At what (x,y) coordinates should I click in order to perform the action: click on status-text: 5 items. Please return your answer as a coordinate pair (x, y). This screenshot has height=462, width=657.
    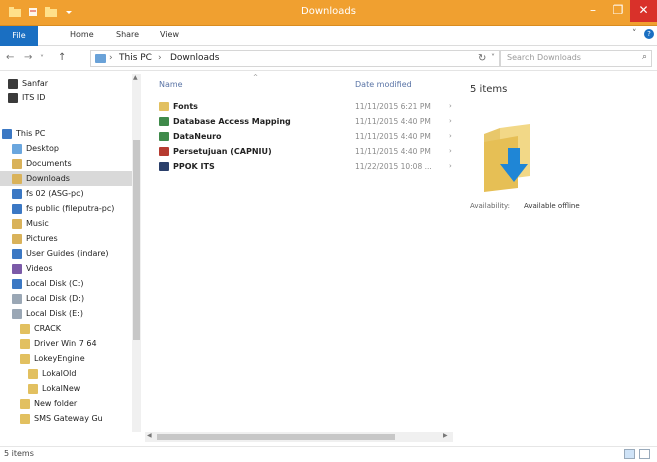
    Looking at the image, I should click on (19, 453).